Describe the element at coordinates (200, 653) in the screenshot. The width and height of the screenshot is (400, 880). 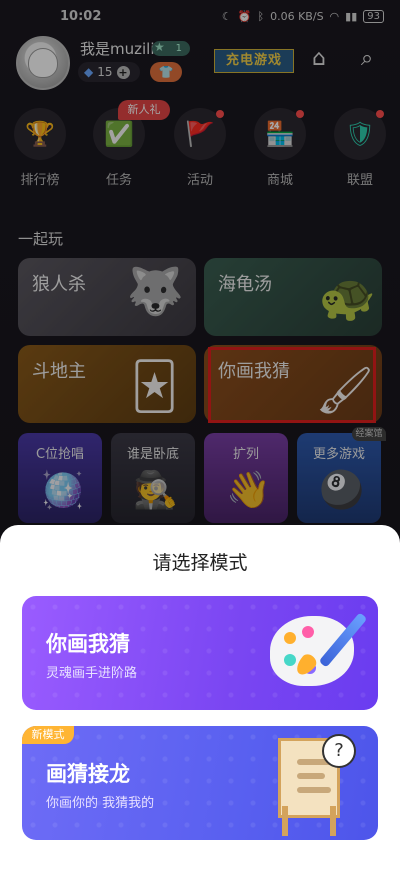
I see `mode-draw-guess-button: 你画我猜 灵魂画手进阶路` at that location.